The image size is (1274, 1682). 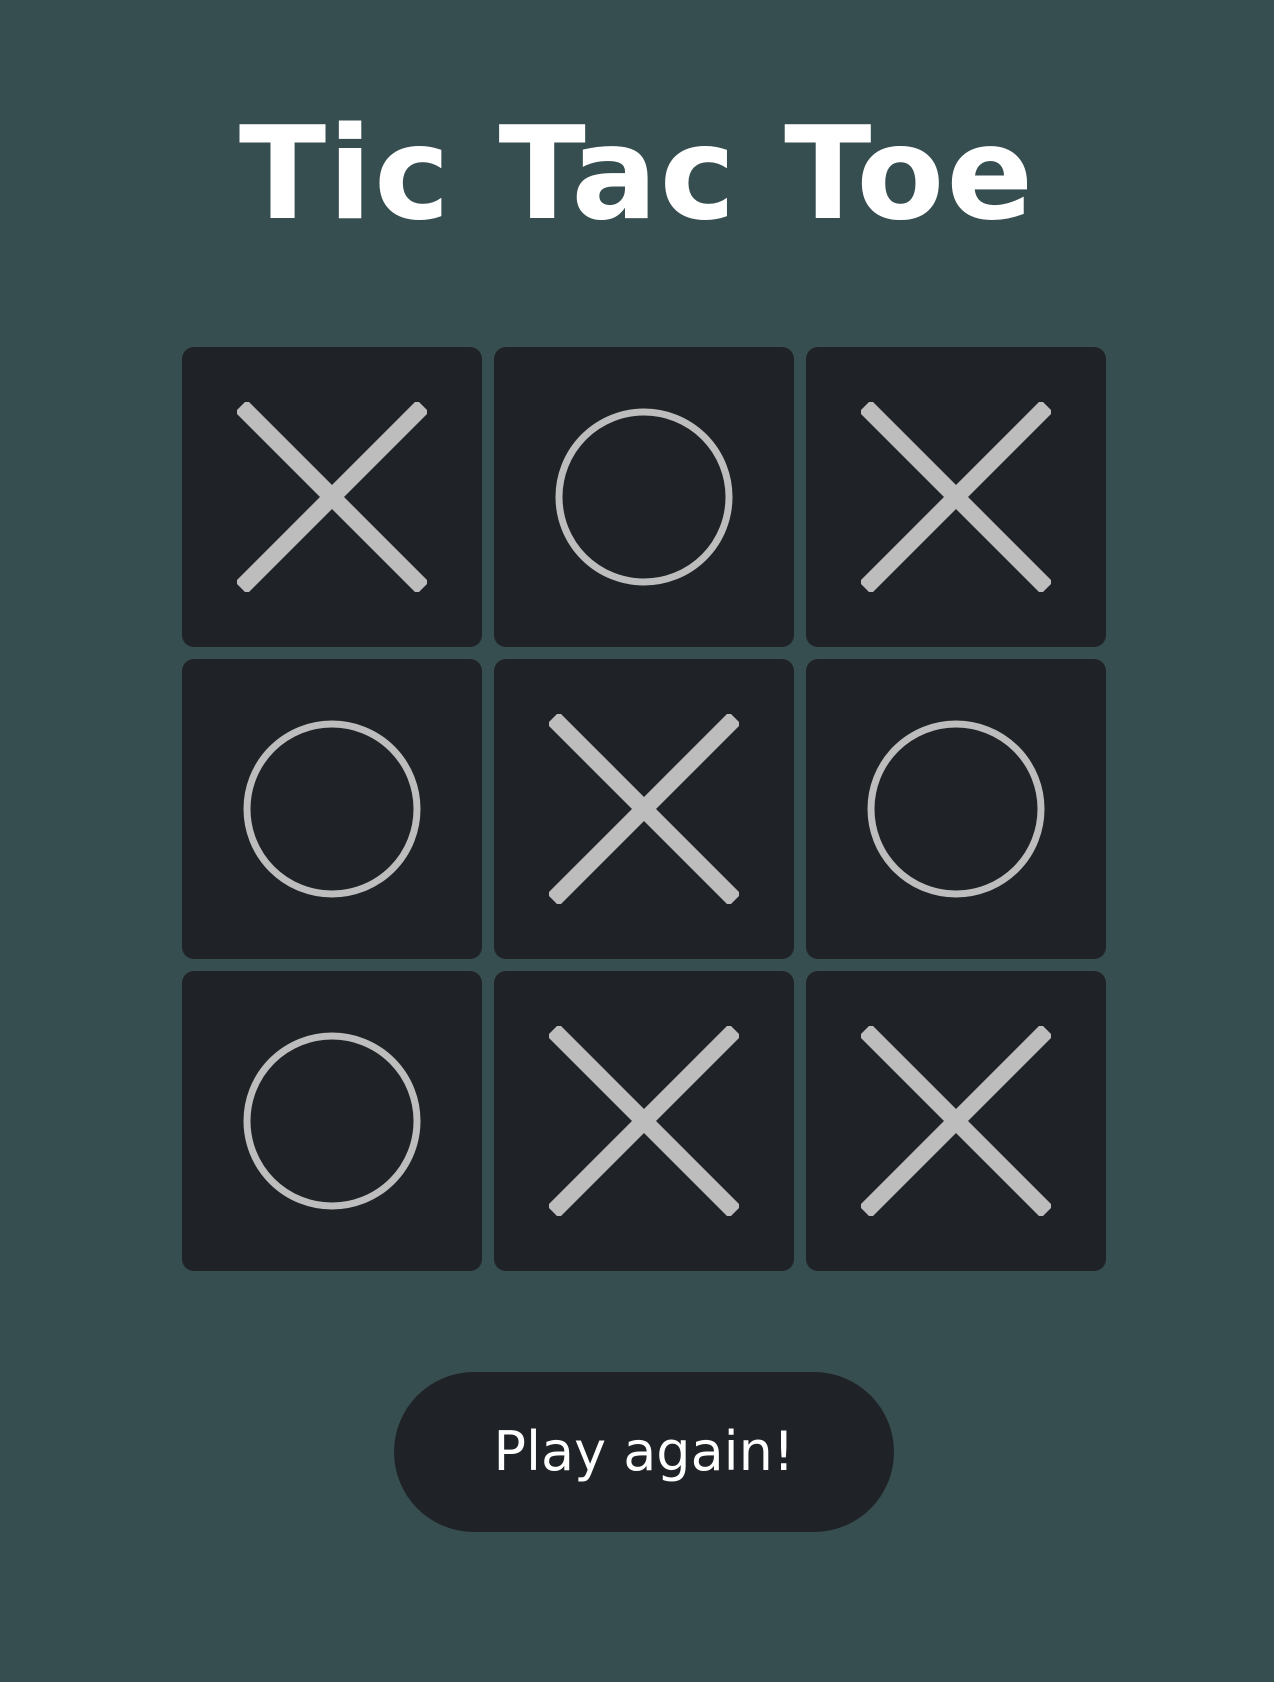 I want to click on page-title: Tic Tac Toe, so click(x=637, y=174).